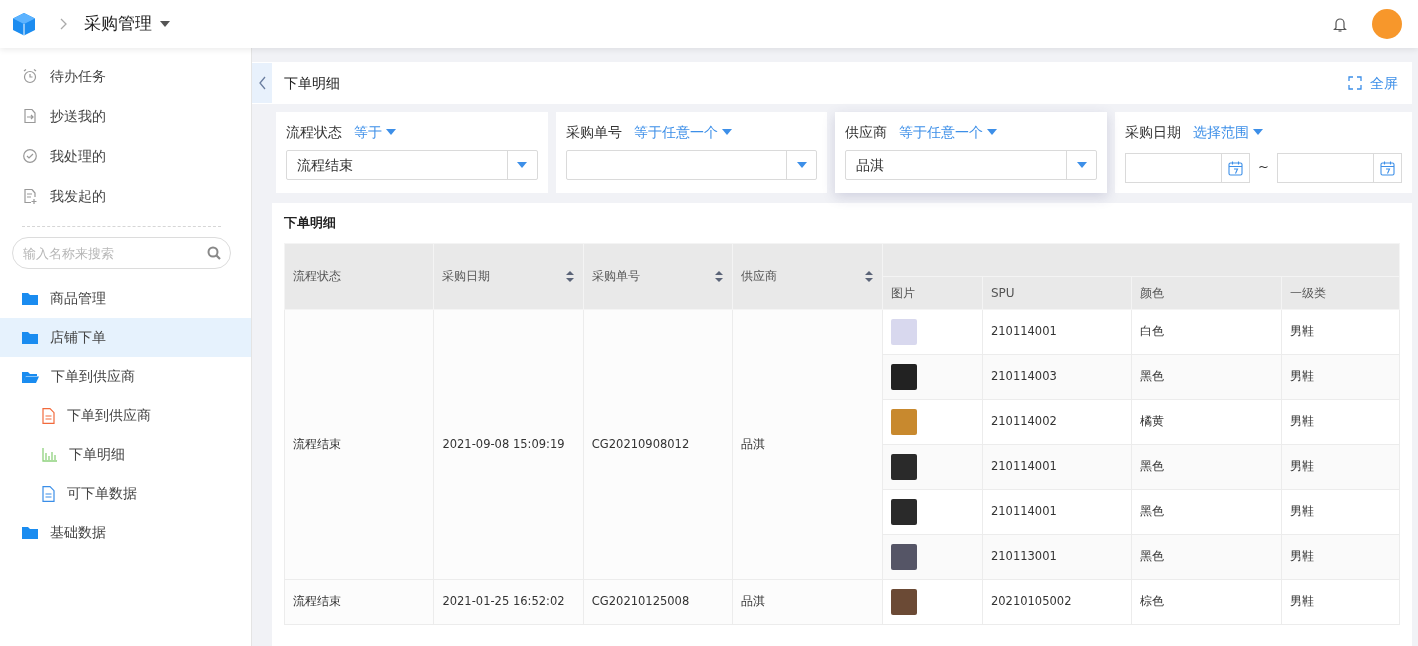 The height and width of the screenshot is (646, 1418). I want to click on avatar, so click(1387, 24).